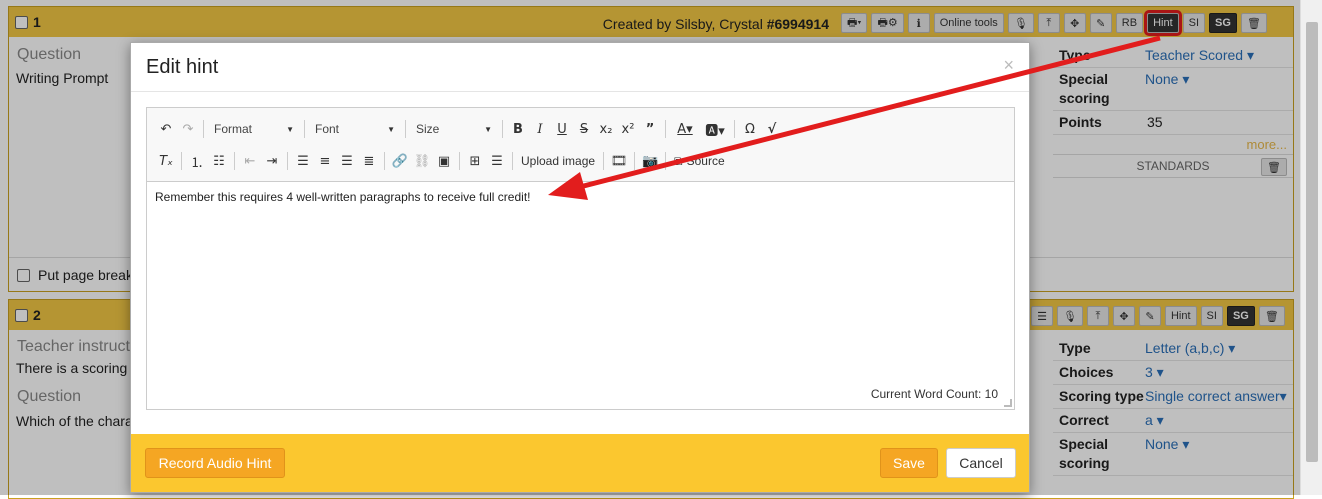 The width and height of the screenshot is (1322, 499). Describe the element at coordinates (580, 463) in the screenshot. I see `modal-footer: Record Audio Hint Save Cancel` at that location.